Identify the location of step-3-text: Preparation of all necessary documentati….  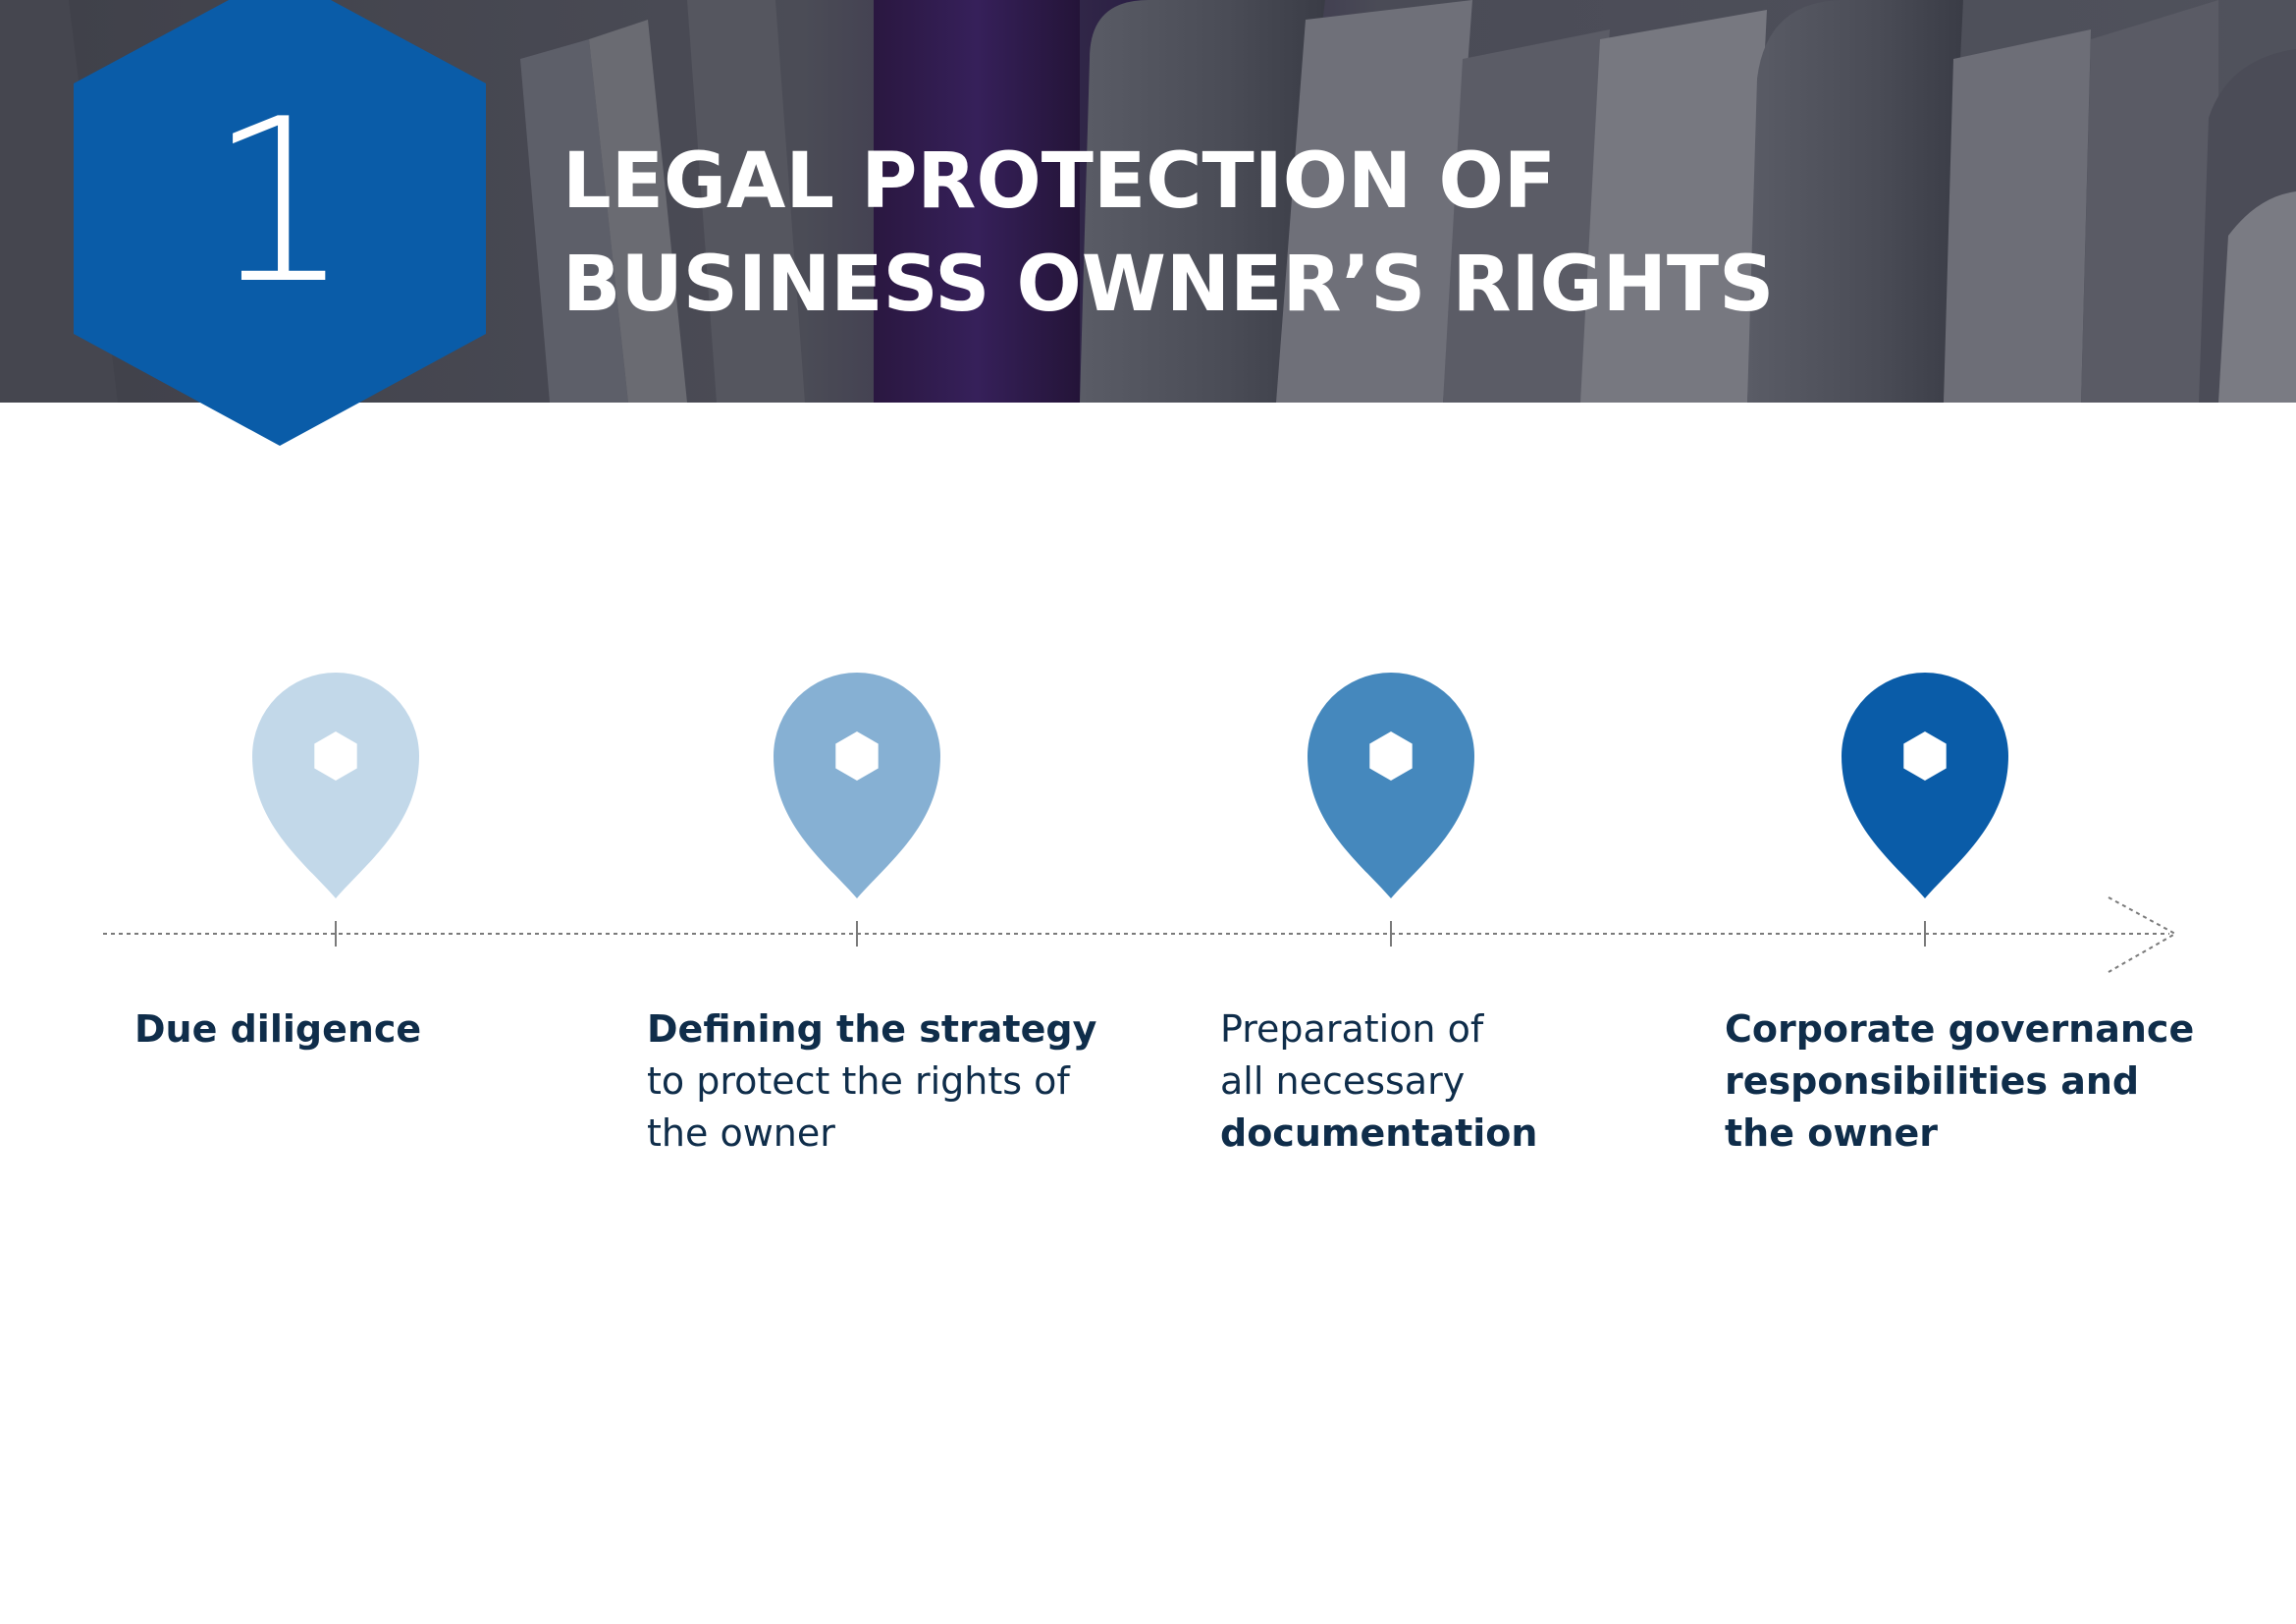
(1475, 1081).